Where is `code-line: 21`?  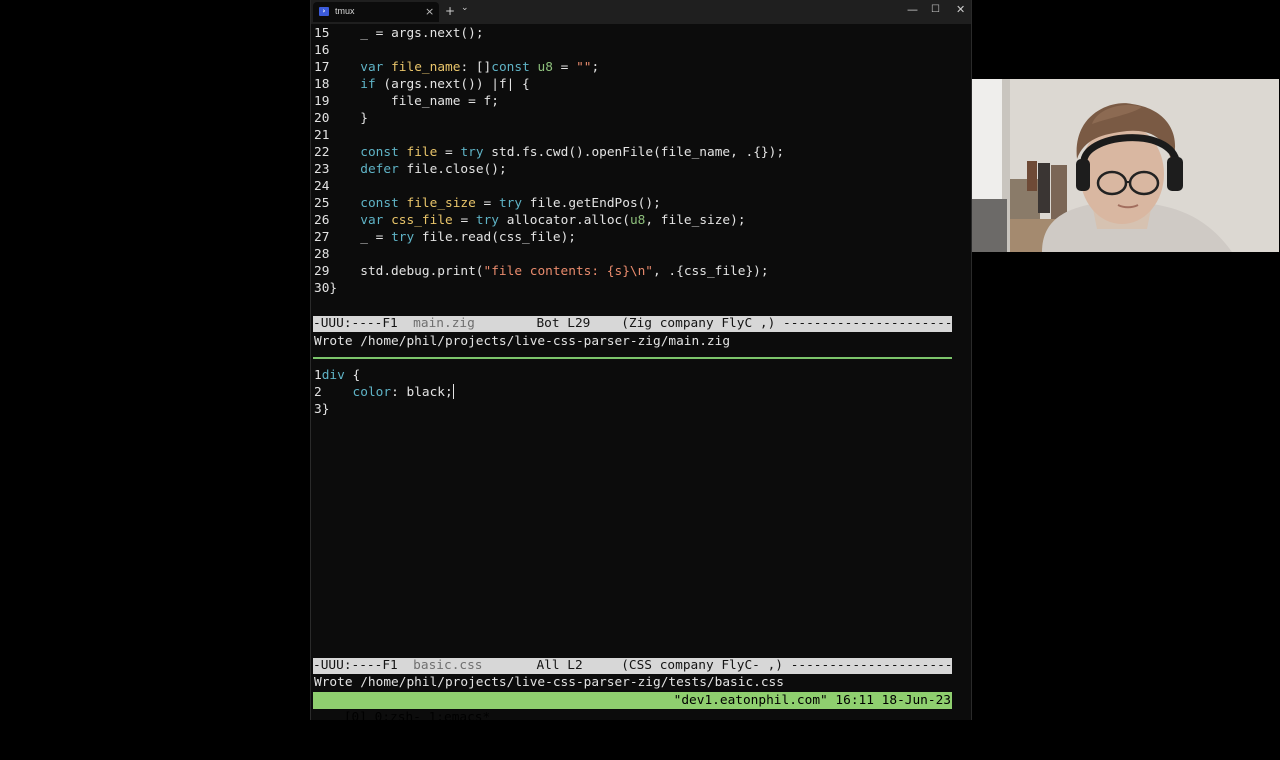
code-line: 21 is located at coordinates (322, 135).